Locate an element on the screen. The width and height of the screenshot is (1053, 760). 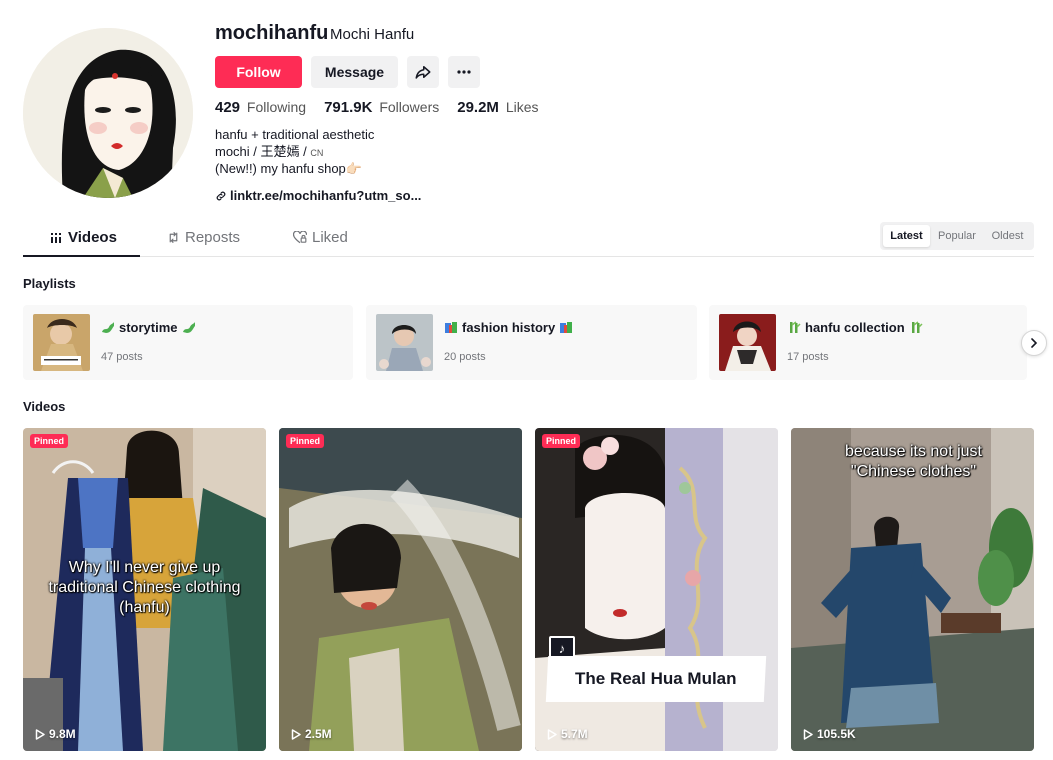
profile-nickname: Mochi Hanfu is located at coordinates (372, 34).